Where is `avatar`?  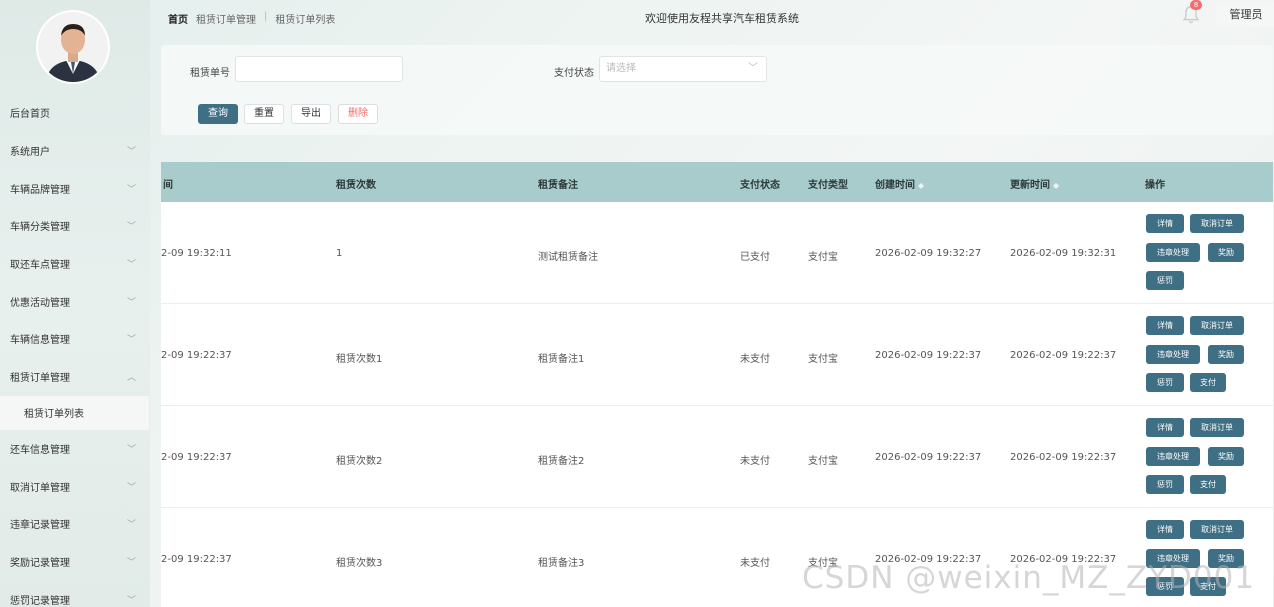
avatar is located at coordinates (73, 47).